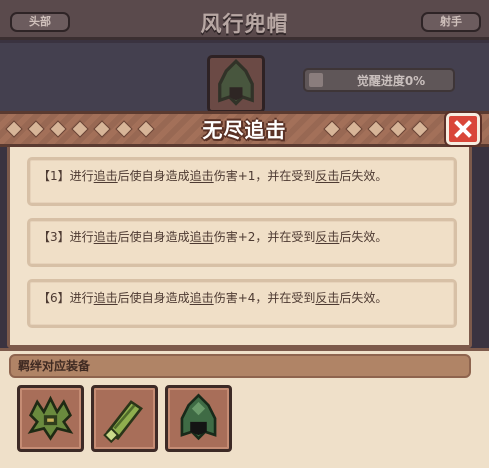 Image resolution: width=489 pixels, height=468 pixels. Describe the element at coordinates (54, 366) in the screenshot. I see `bond-label: 羁绊对应装备` at that location.